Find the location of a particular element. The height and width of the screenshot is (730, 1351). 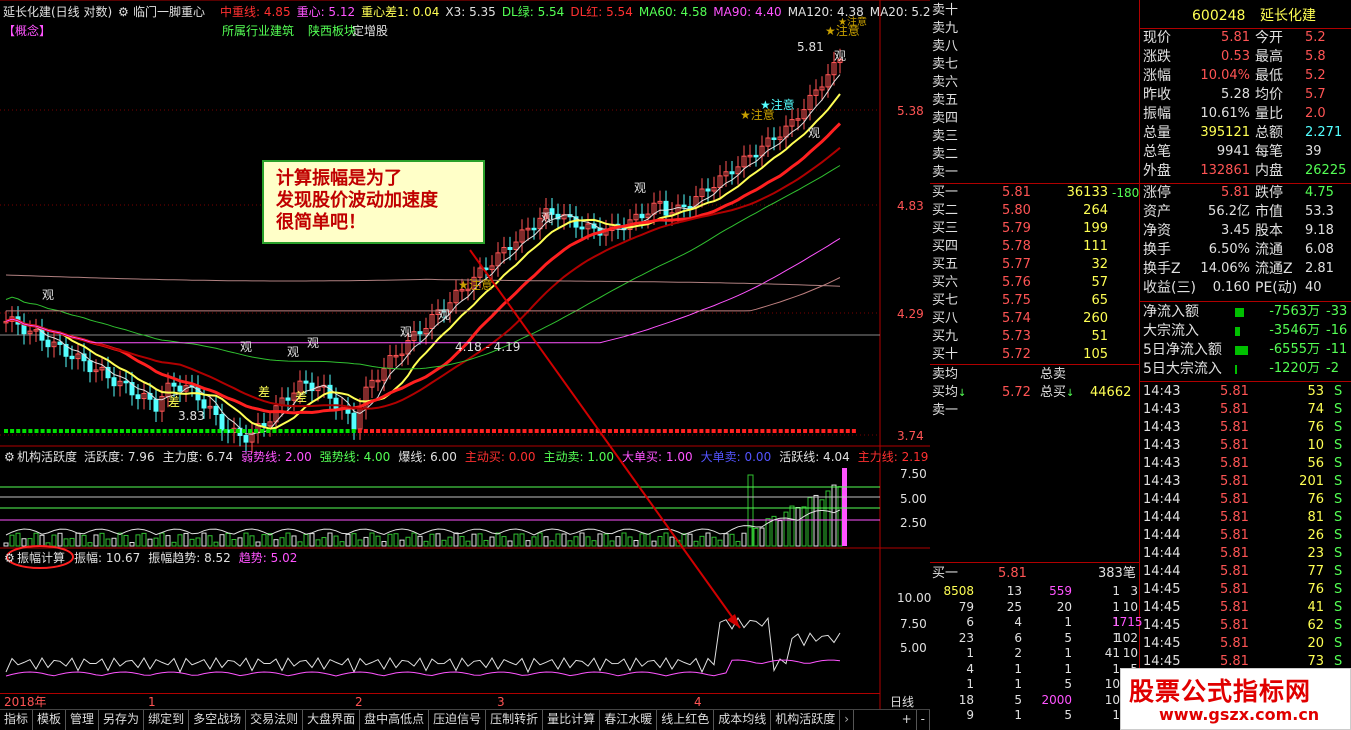

indicator-value: 主力线: 2.19 is located at coordinates (893, 457).